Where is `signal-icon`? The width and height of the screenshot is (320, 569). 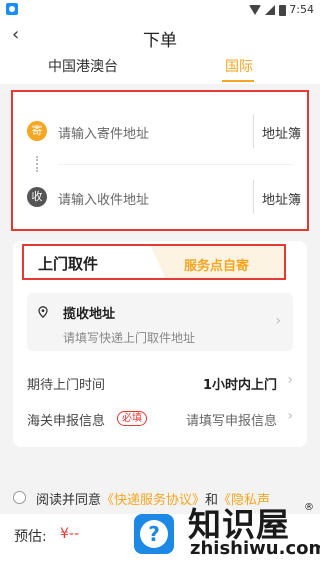
signal-icon is located at coordinates (270, 10).